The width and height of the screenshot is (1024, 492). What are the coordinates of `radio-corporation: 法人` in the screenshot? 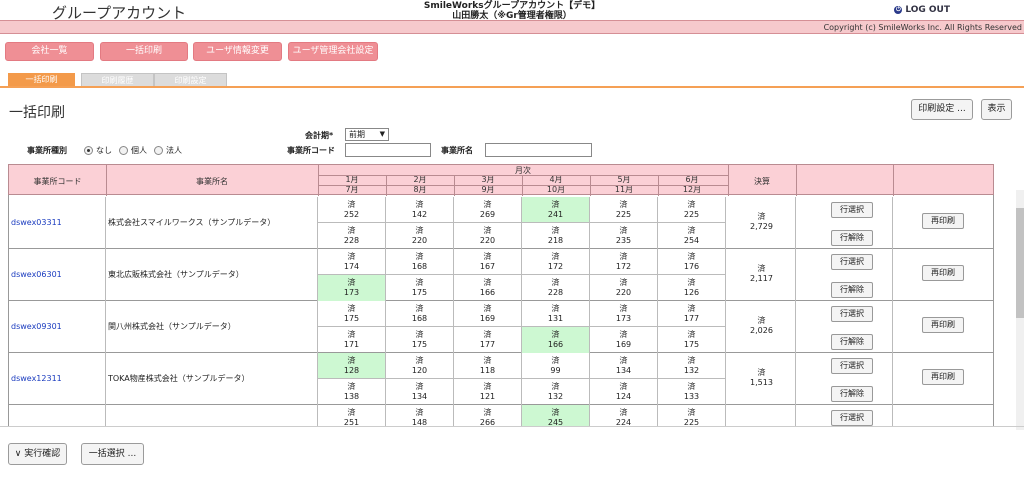 It's located at (168, 150).